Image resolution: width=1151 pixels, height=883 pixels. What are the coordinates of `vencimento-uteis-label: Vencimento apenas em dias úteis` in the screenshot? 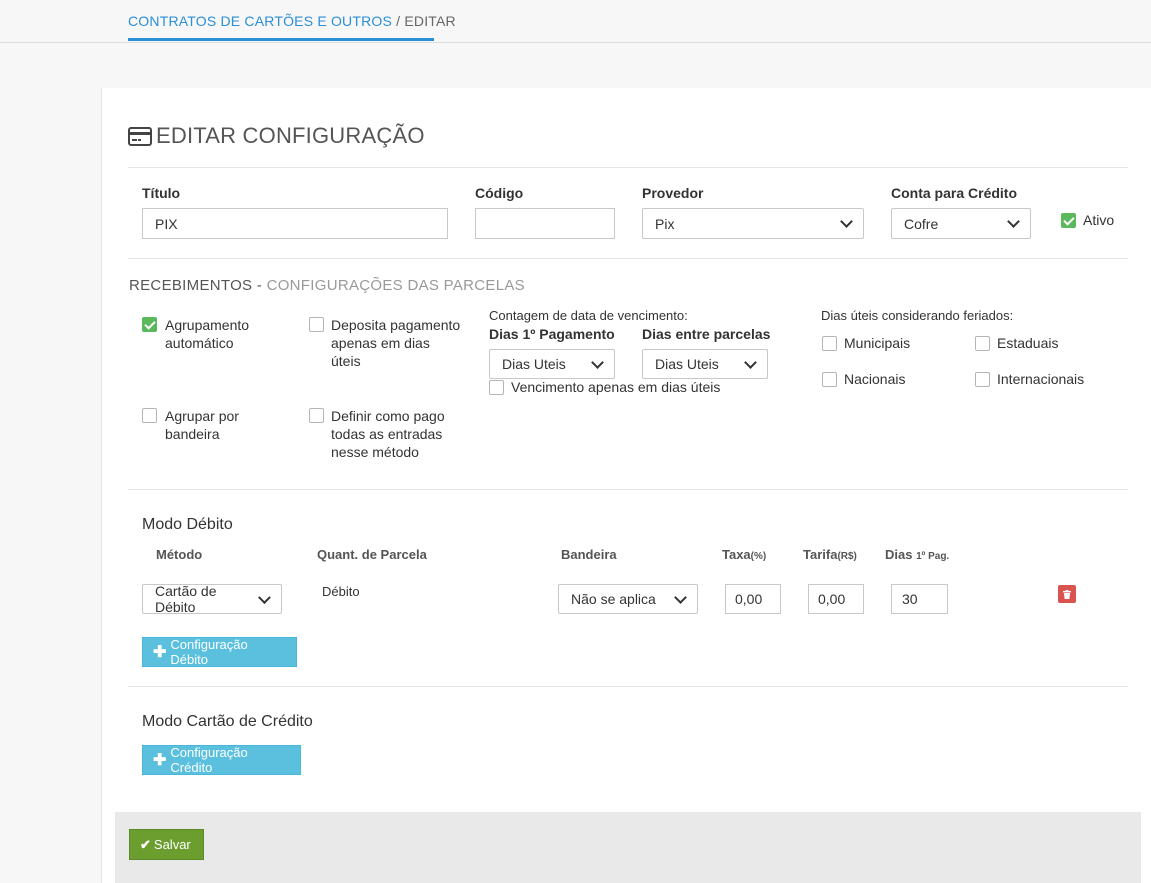 It's located at (616, 387).